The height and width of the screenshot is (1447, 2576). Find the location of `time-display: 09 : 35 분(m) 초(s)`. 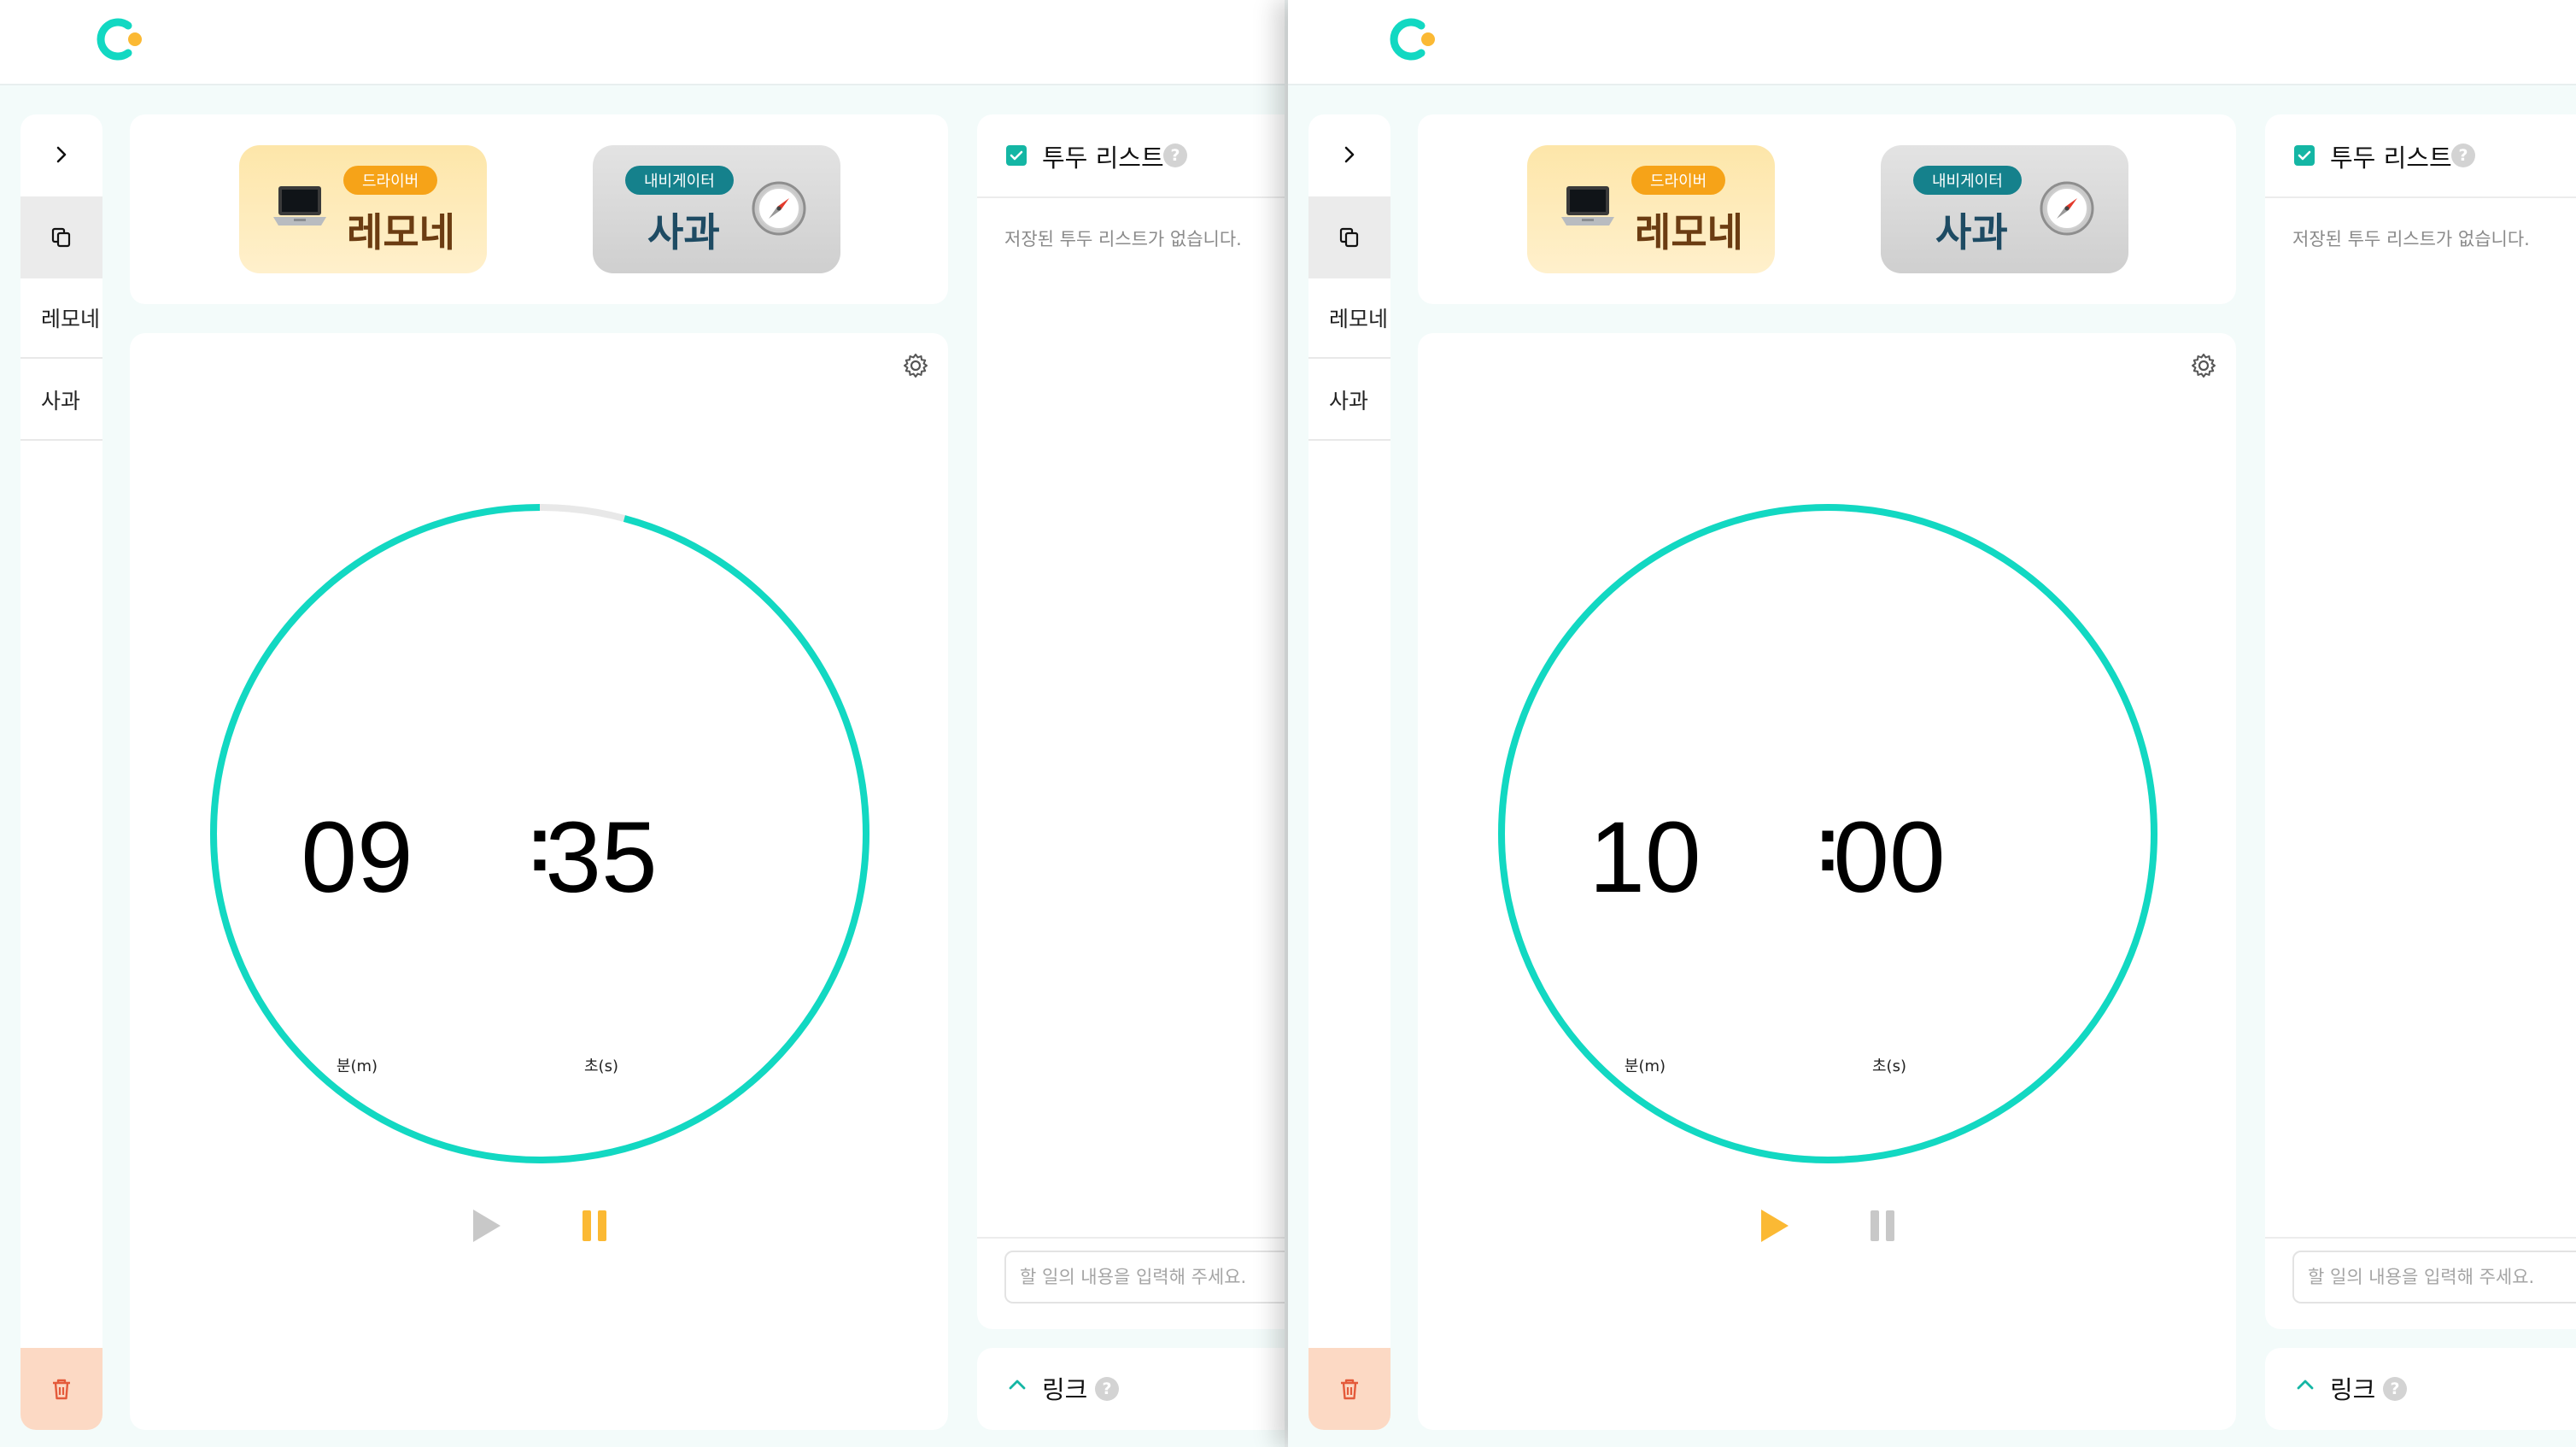

time-display: 09 : 35 분(m) 초(s) is located at coordinates (540, 834).